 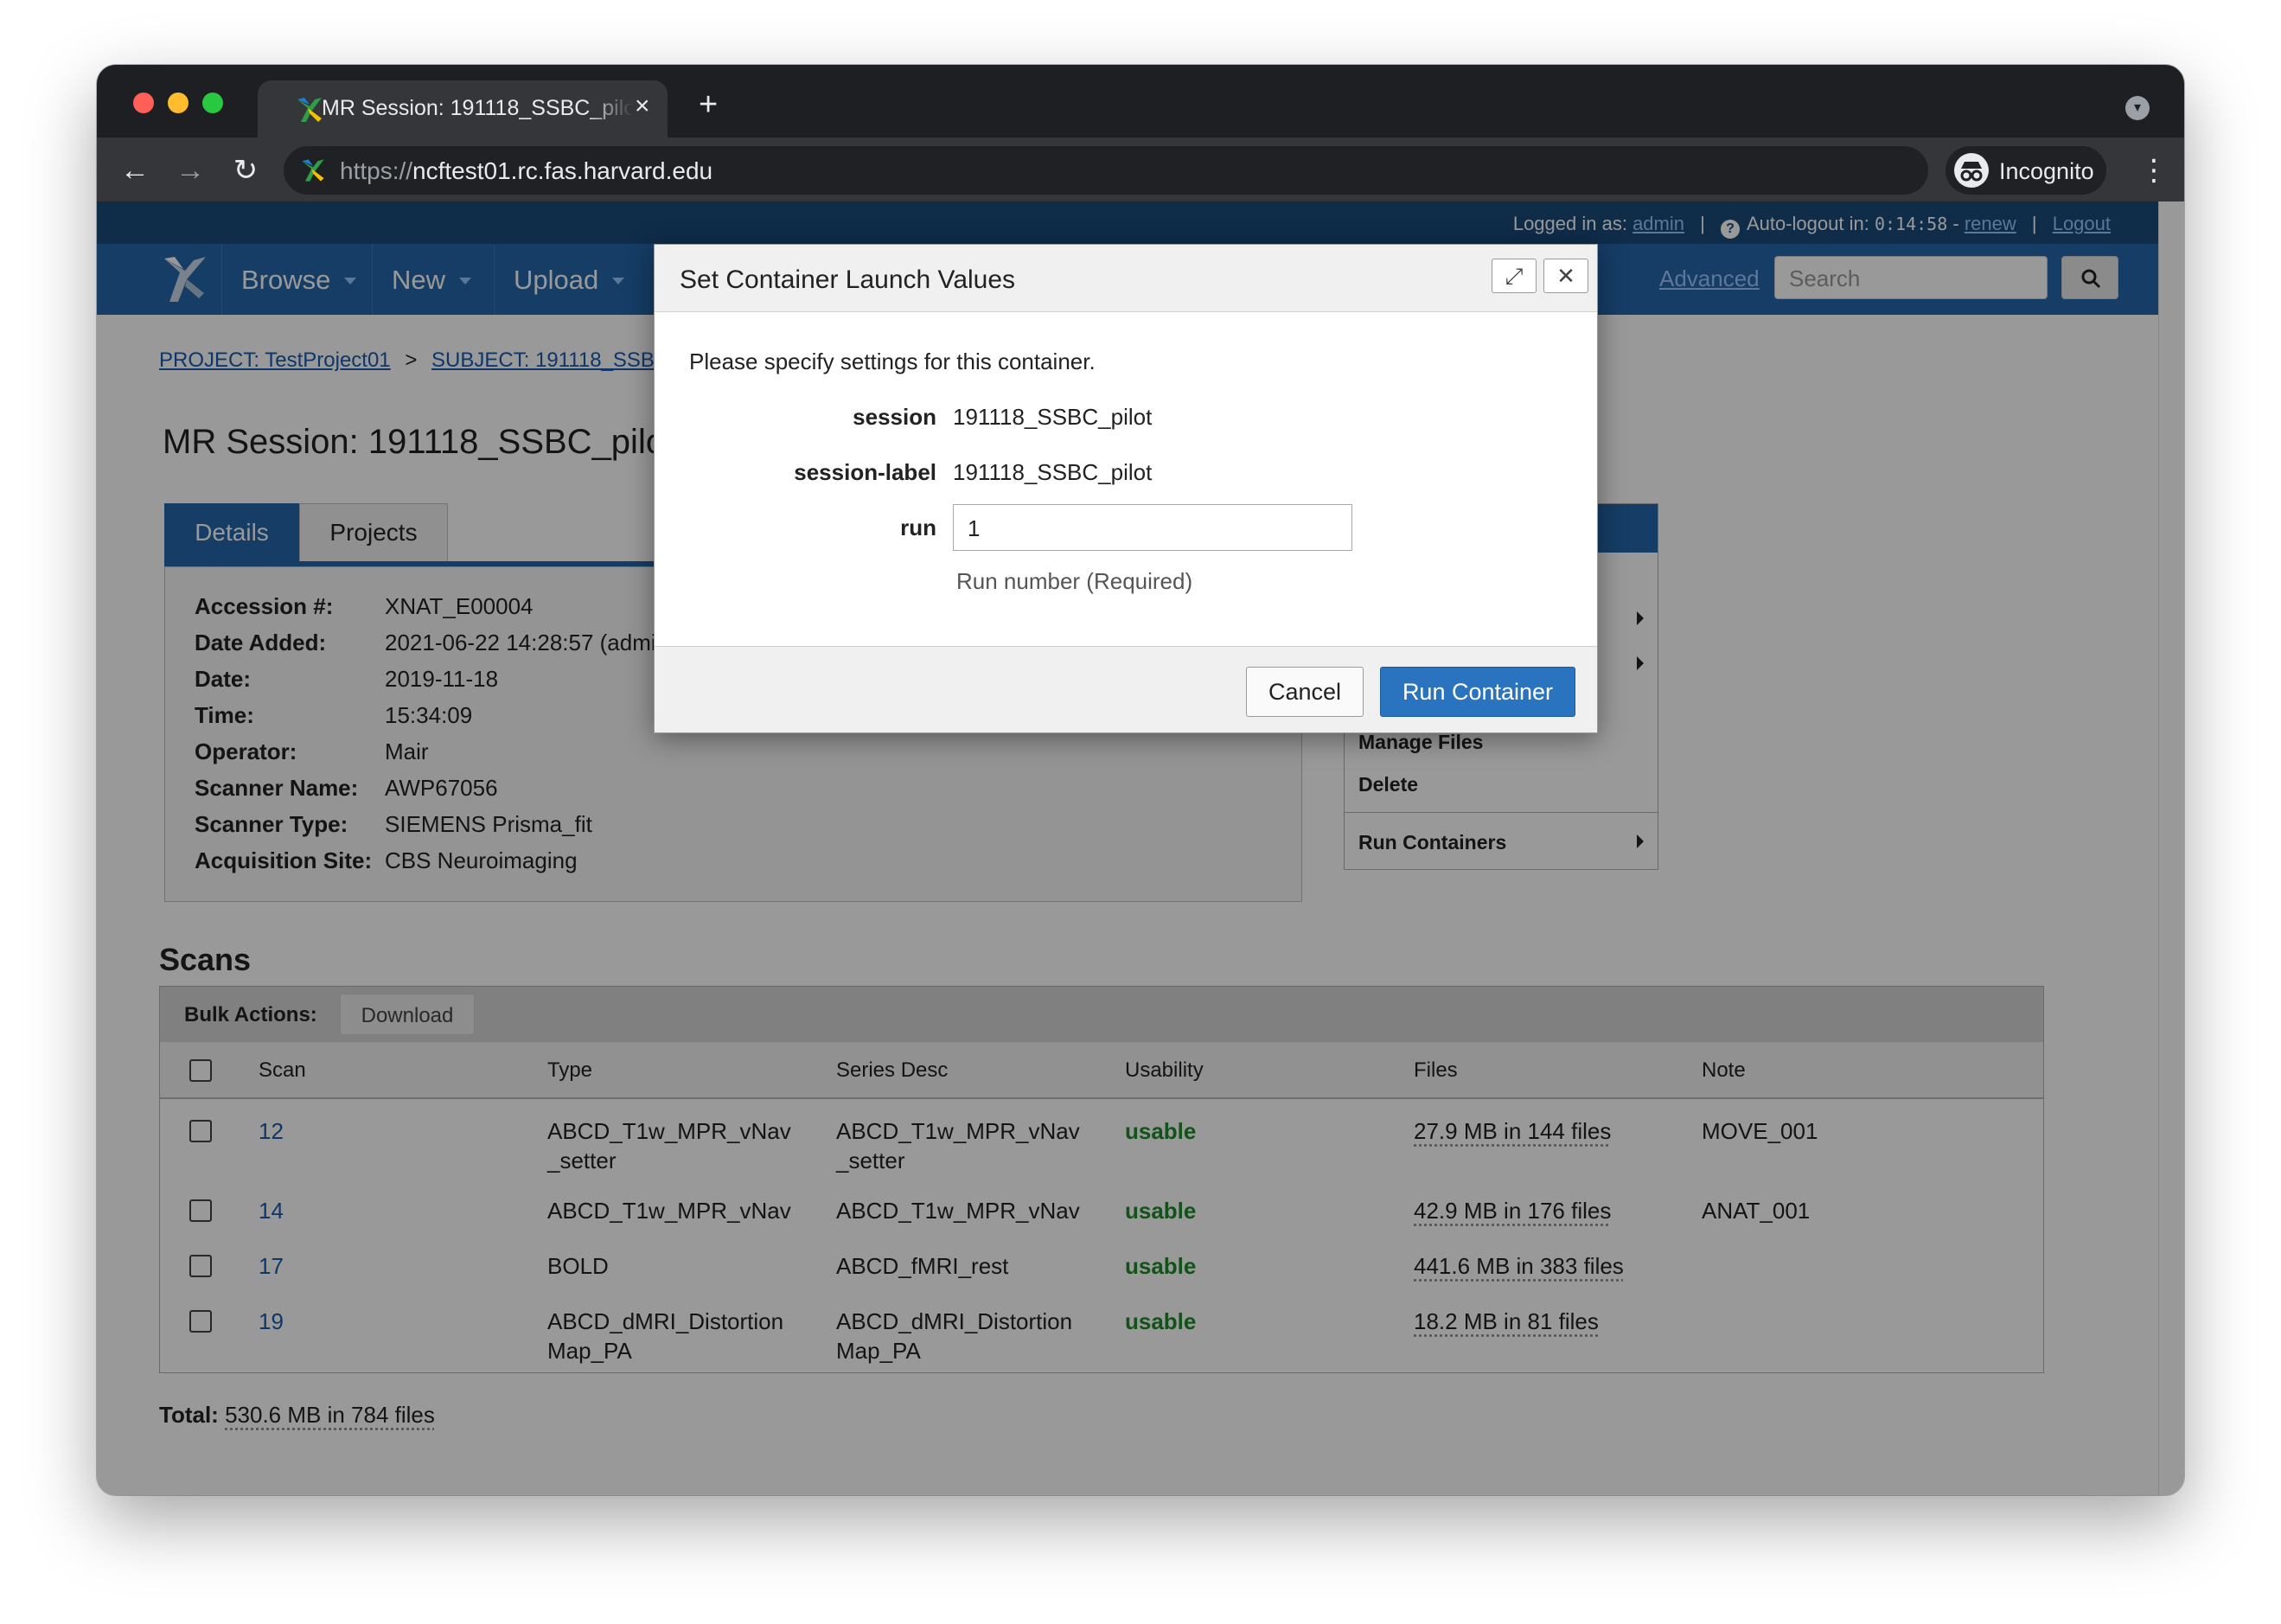 What do you see at coordinates (865, 472) in the screenshot?
I see `session-label-label: session-label` at bounding box center [865, 472].